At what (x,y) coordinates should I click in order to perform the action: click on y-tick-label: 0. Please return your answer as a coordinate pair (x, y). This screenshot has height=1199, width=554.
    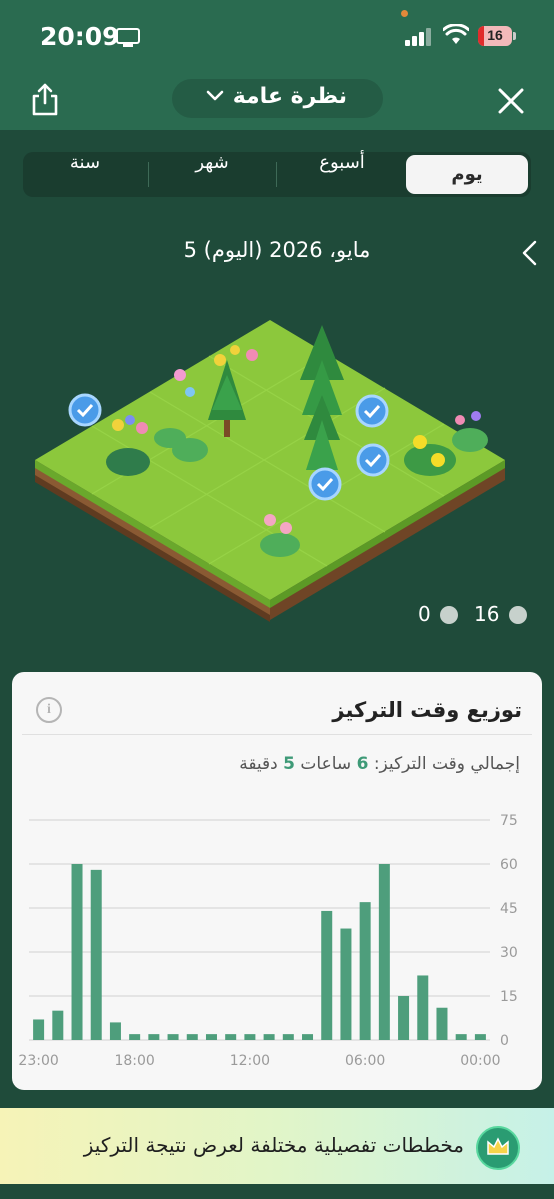
    Looking at the image, I should click on (504, 1041).